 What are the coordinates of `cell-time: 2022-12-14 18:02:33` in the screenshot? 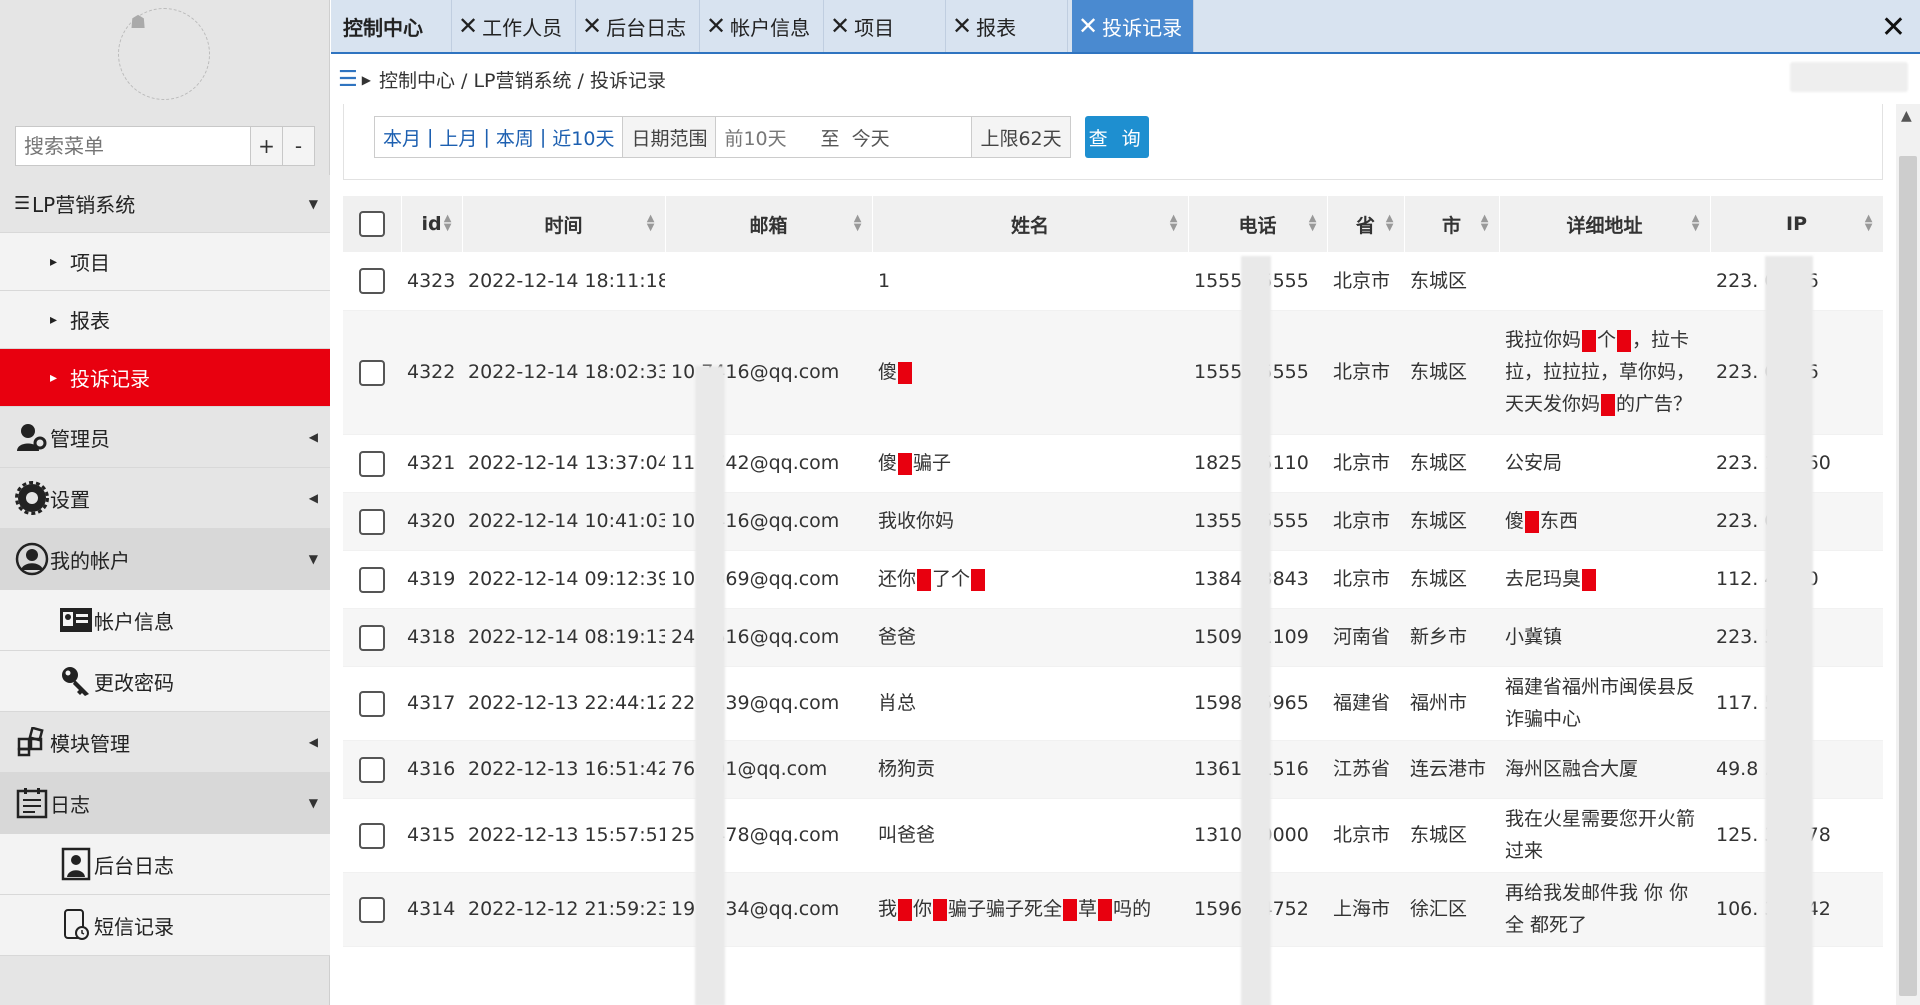 It's located at (563, 372).